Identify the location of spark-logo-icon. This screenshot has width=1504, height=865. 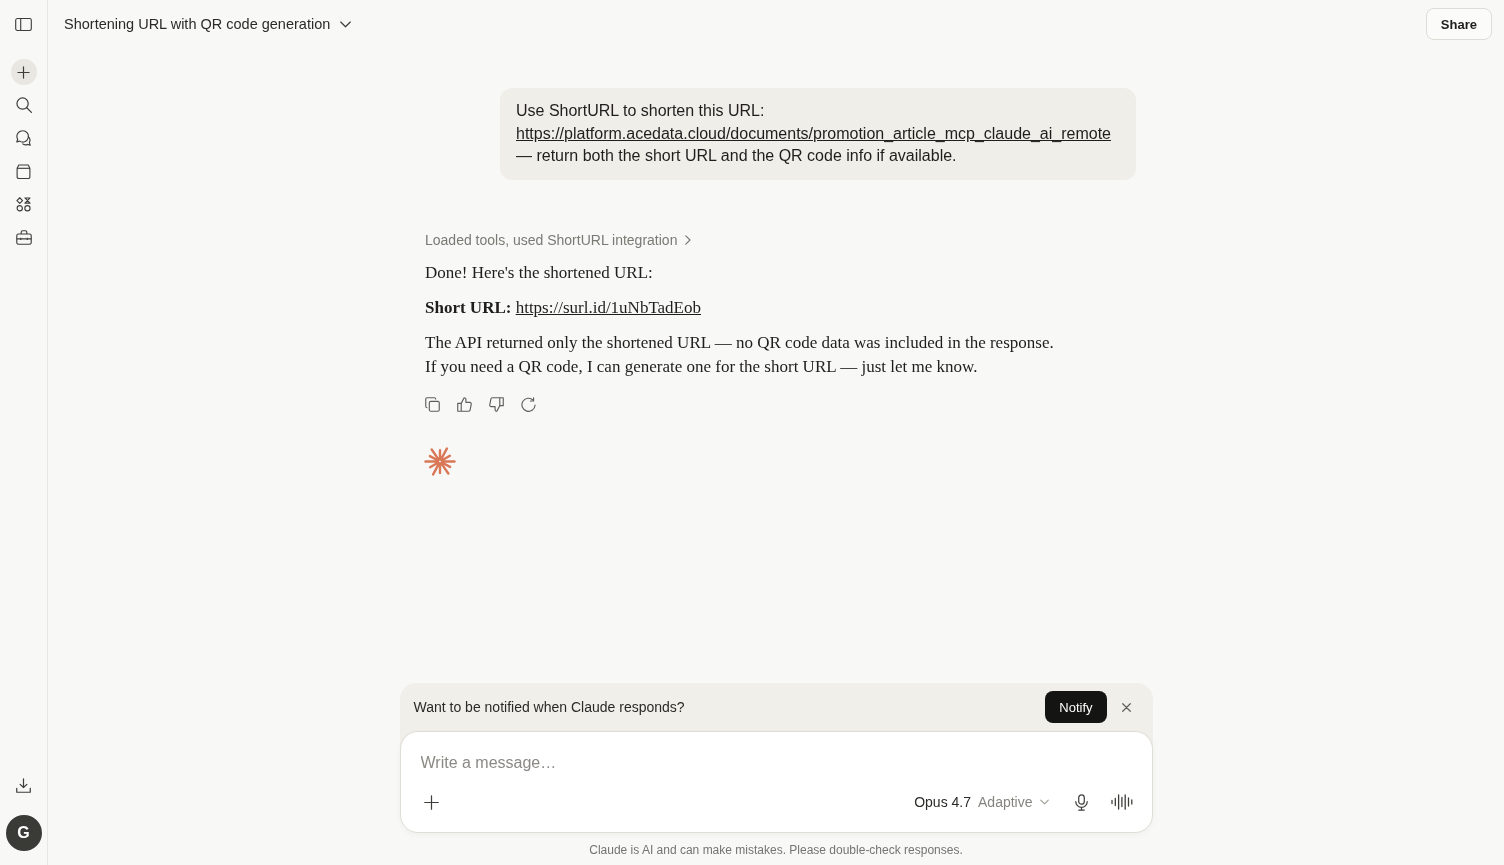
(440, 461).